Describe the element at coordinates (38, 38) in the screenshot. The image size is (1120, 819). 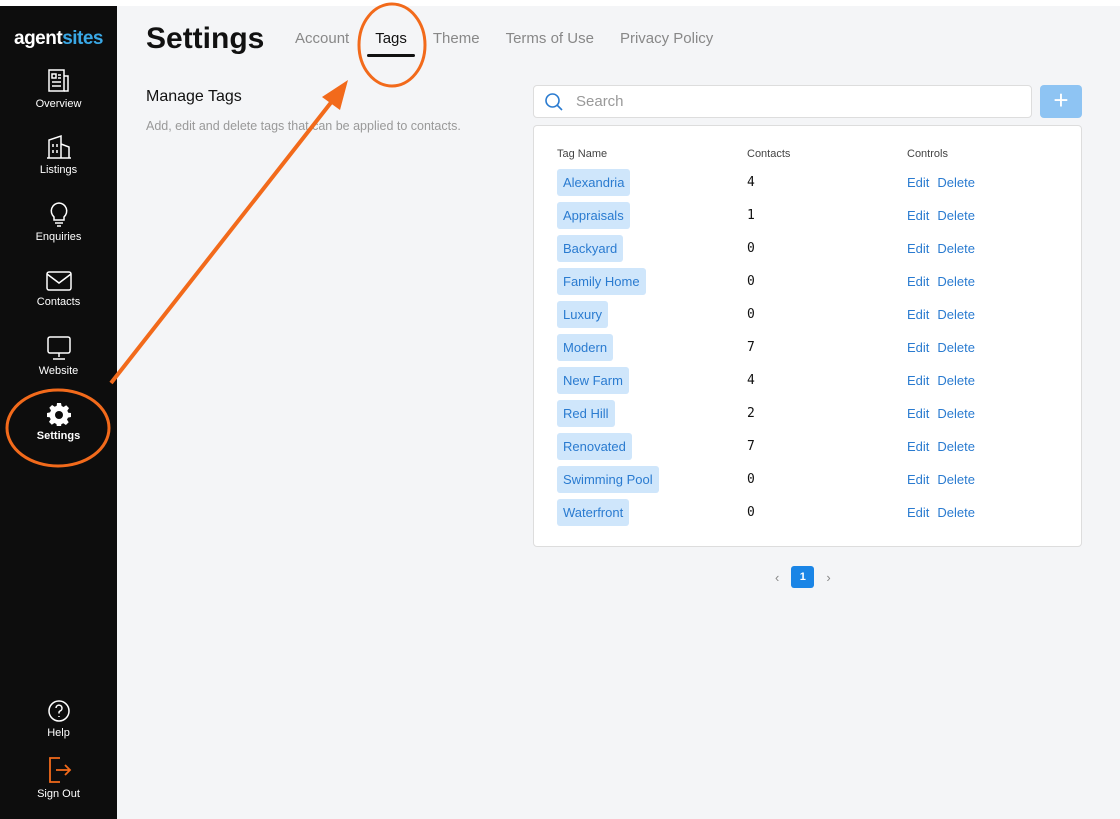
I see `logo-part1: agent` at that location.